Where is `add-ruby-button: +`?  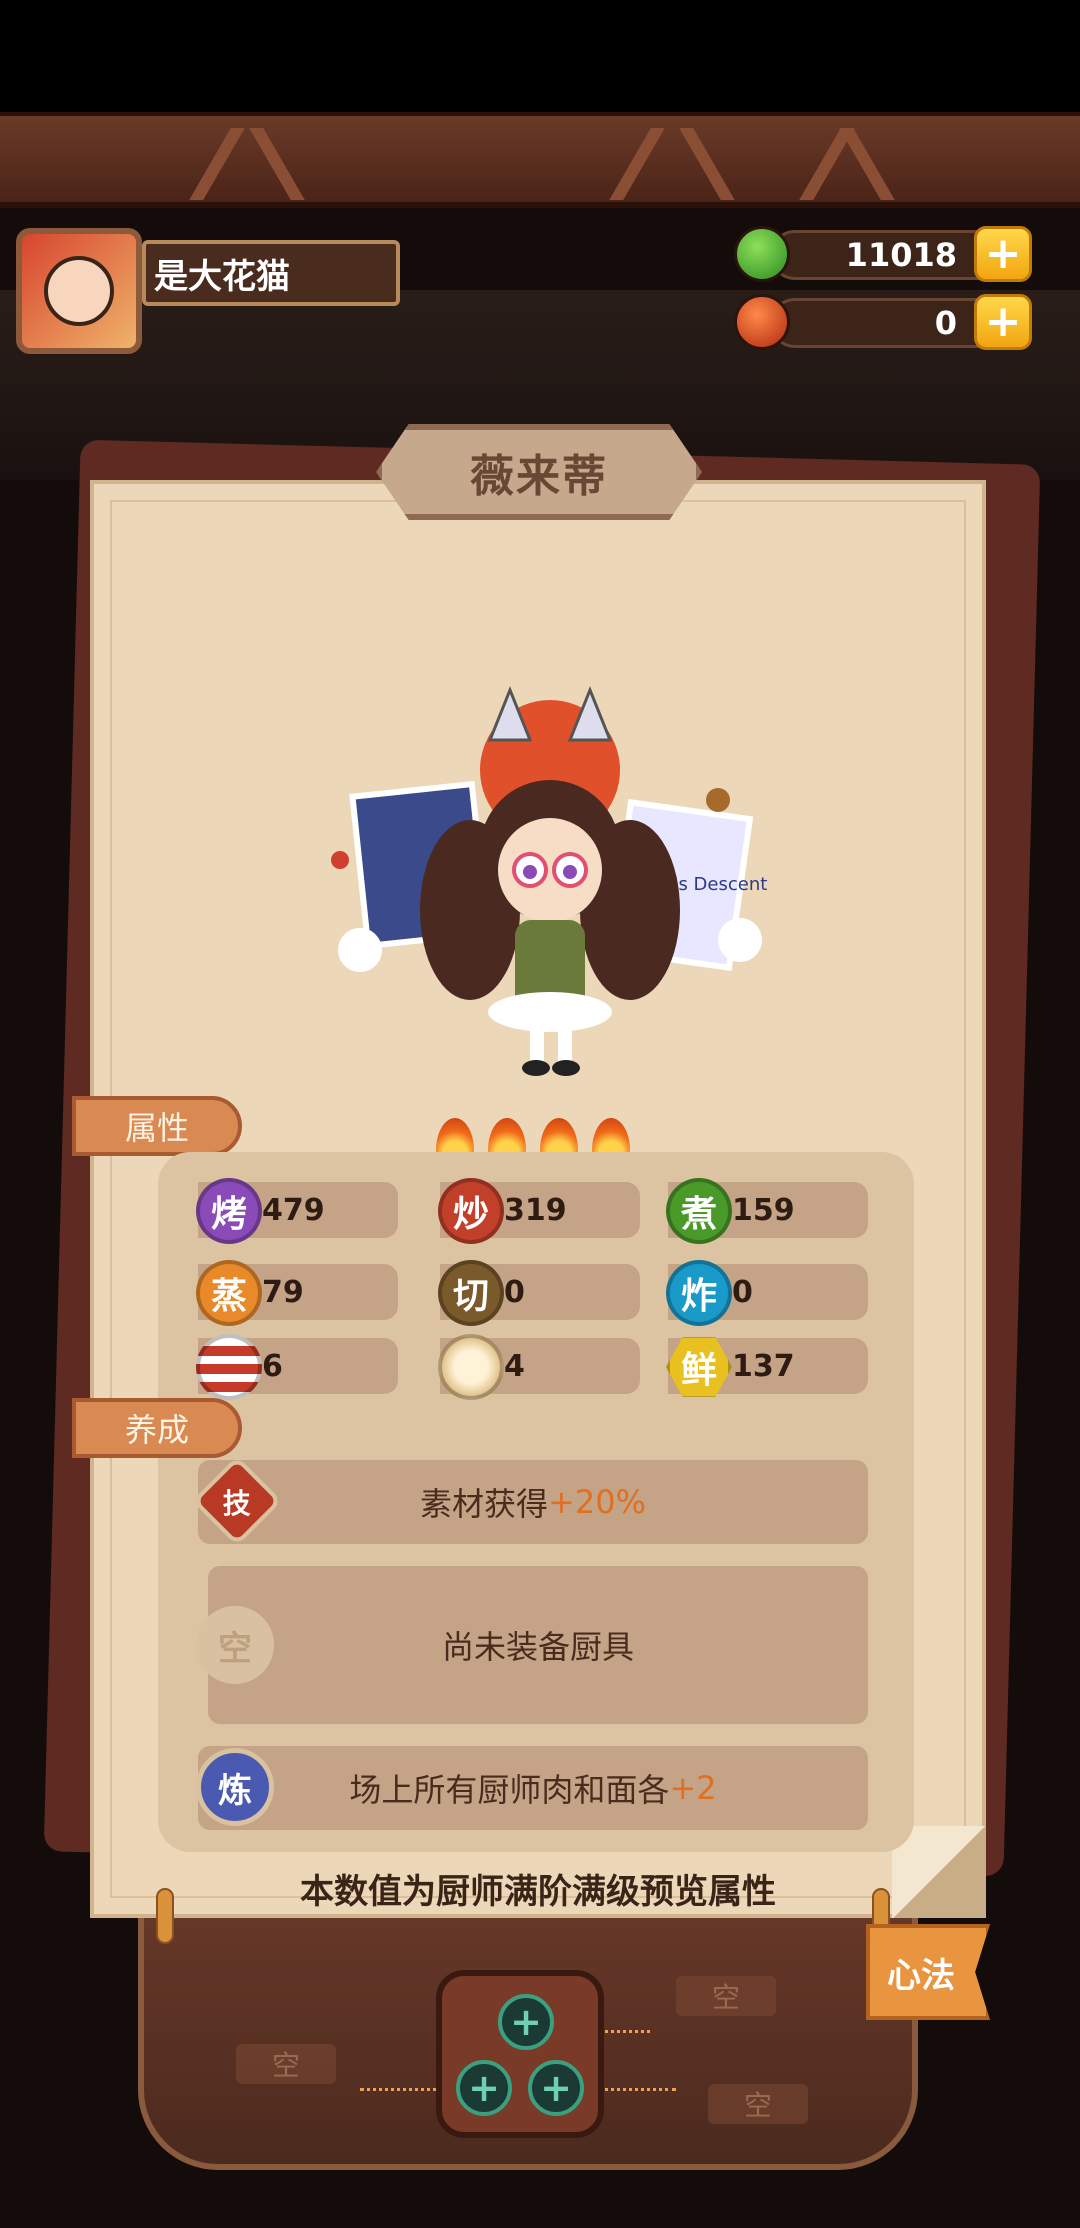
add-ruby-button: + is located at coordinates (1003, 322).